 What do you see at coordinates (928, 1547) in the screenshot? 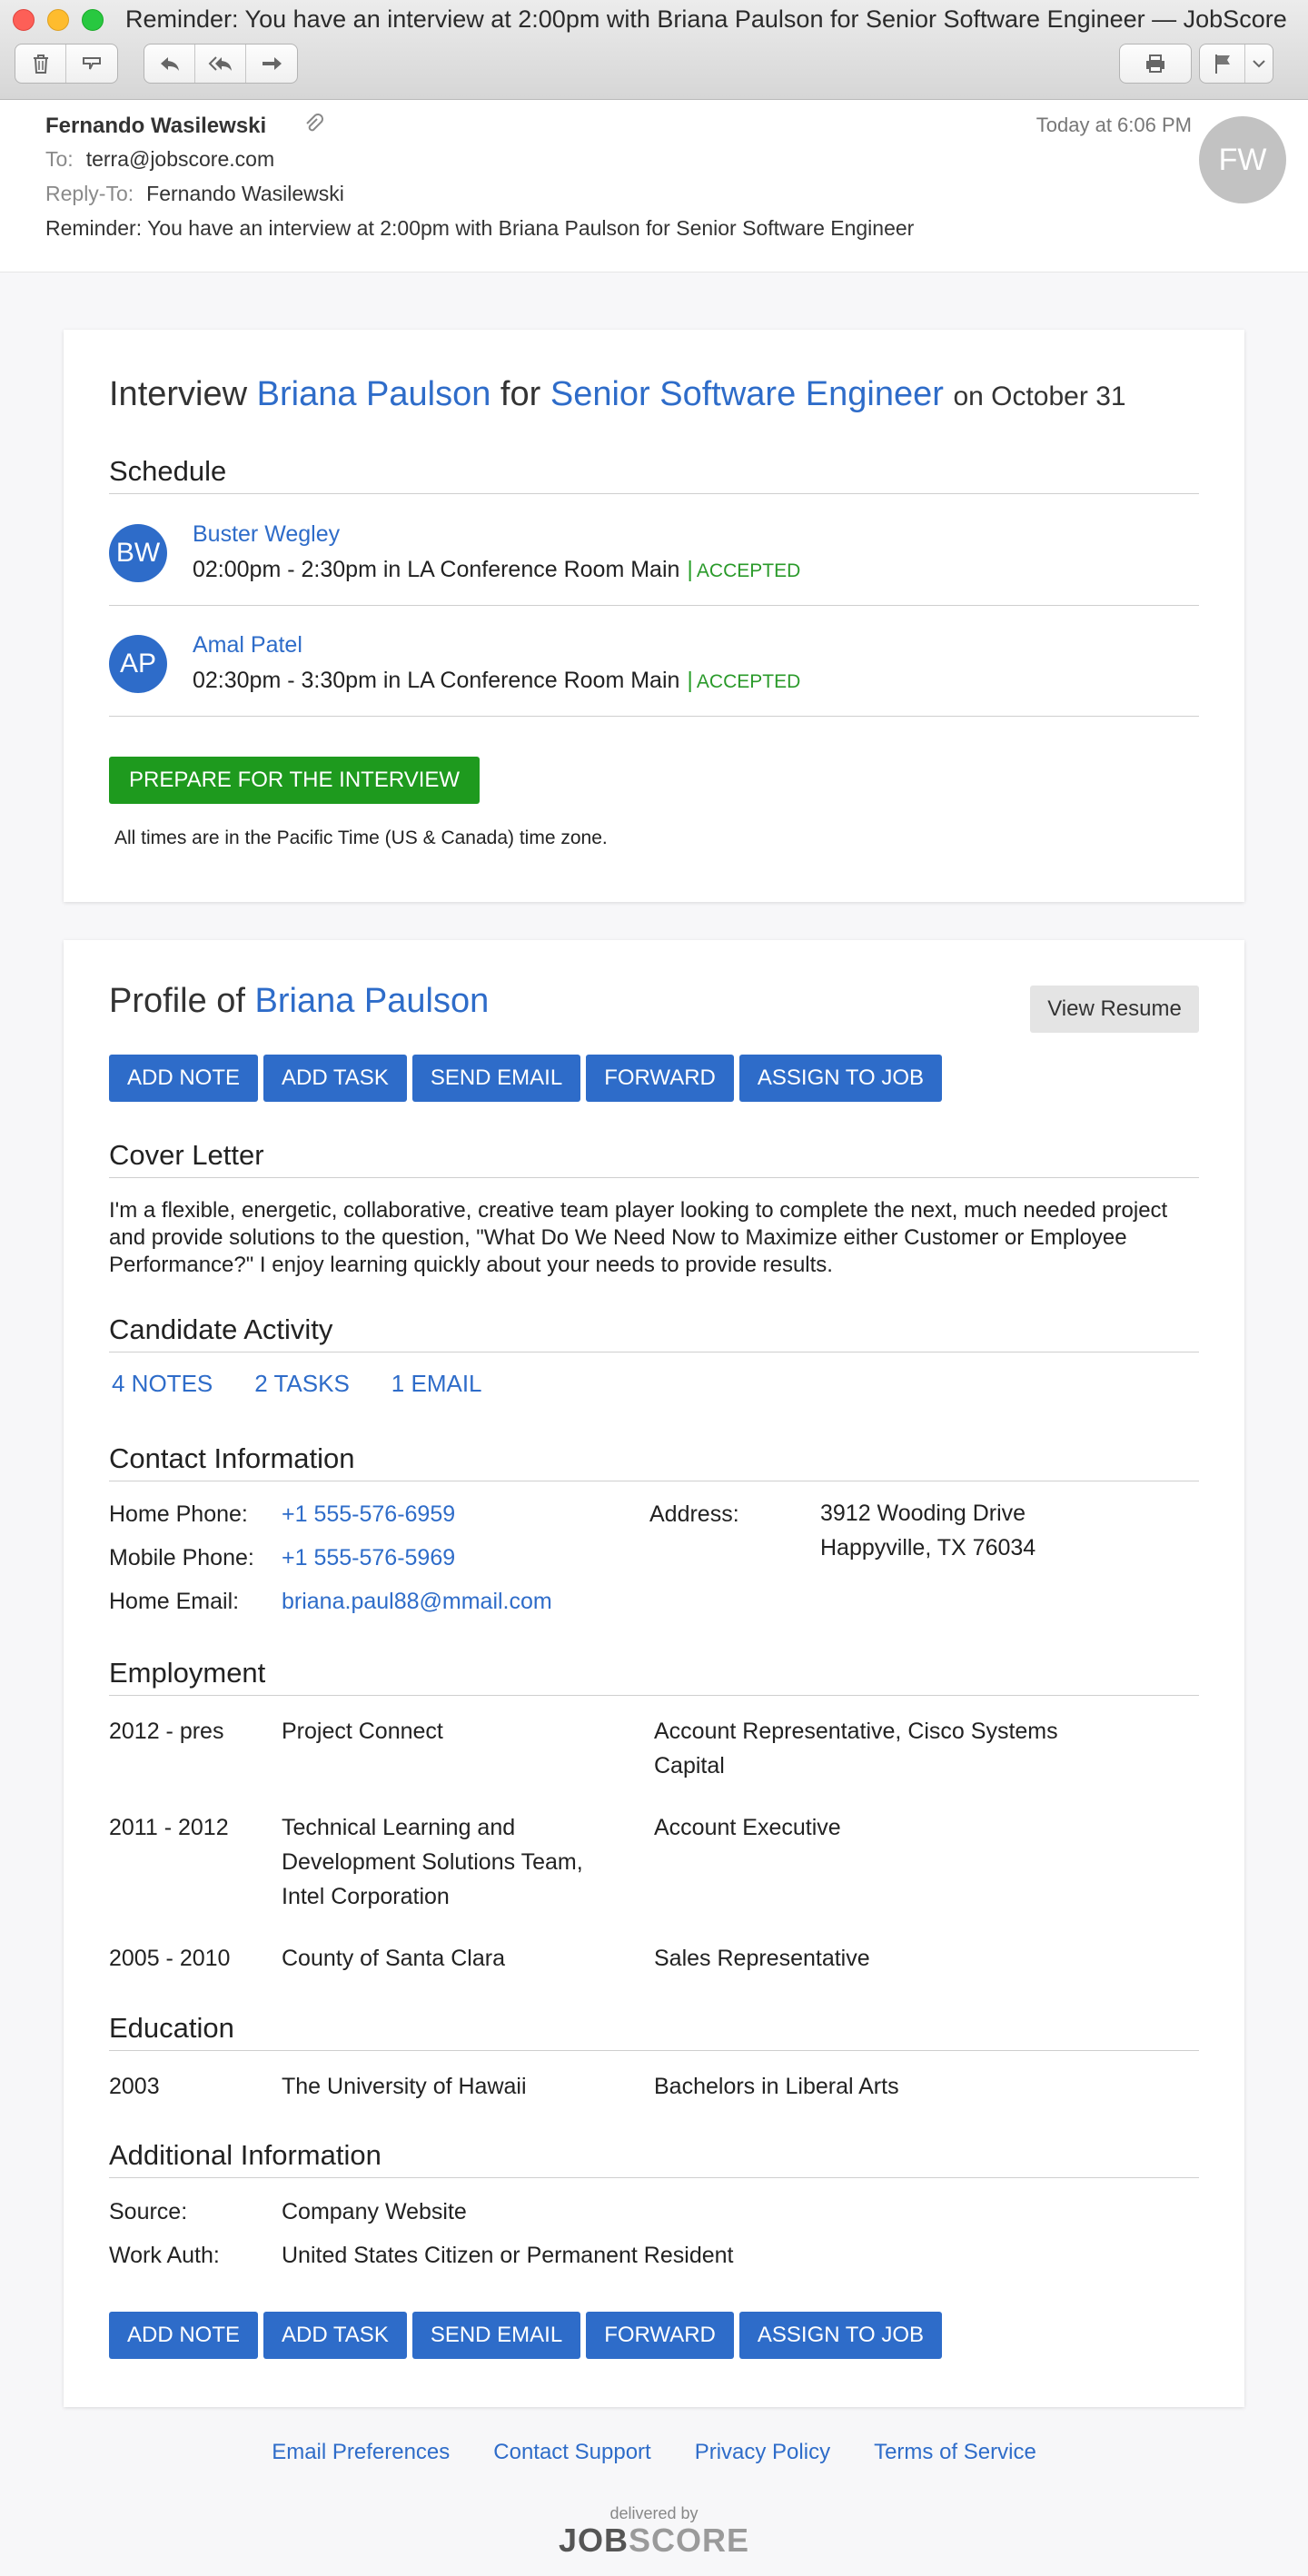
I see `address-line-2: Happyville, TX 76034` at bounding box center [928, 1547].